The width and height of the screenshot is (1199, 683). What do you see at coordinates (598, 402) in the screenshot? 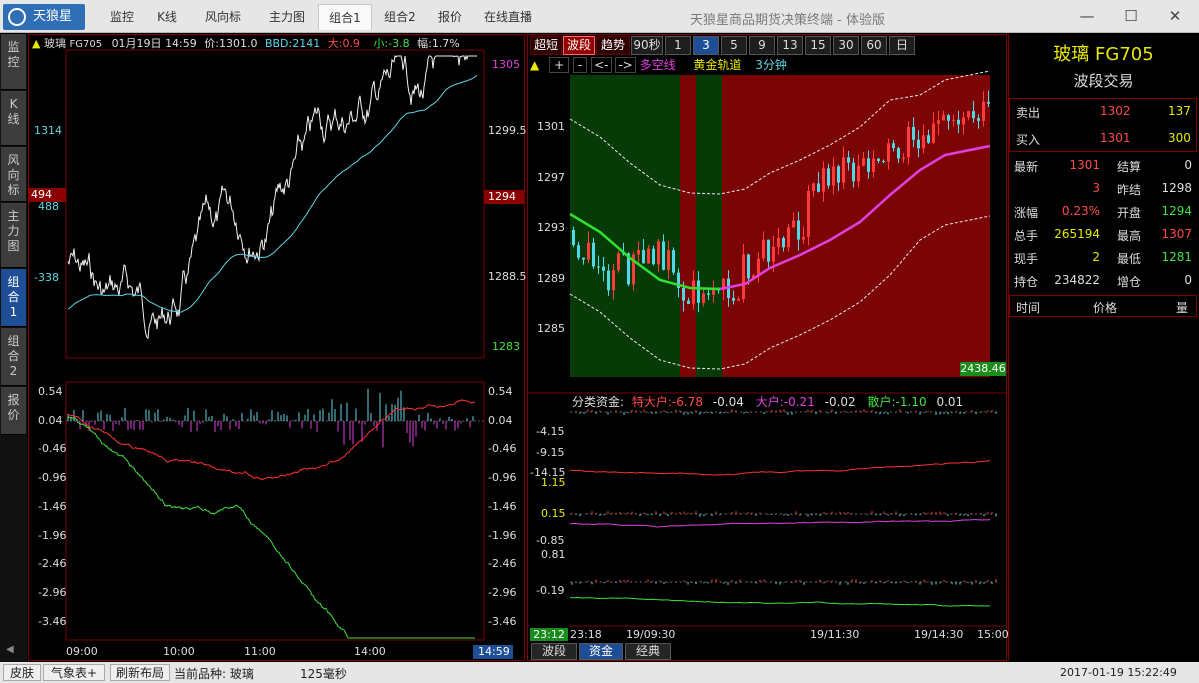
I see `fund-title: 分类资金:` at bounding box center [598, 402].